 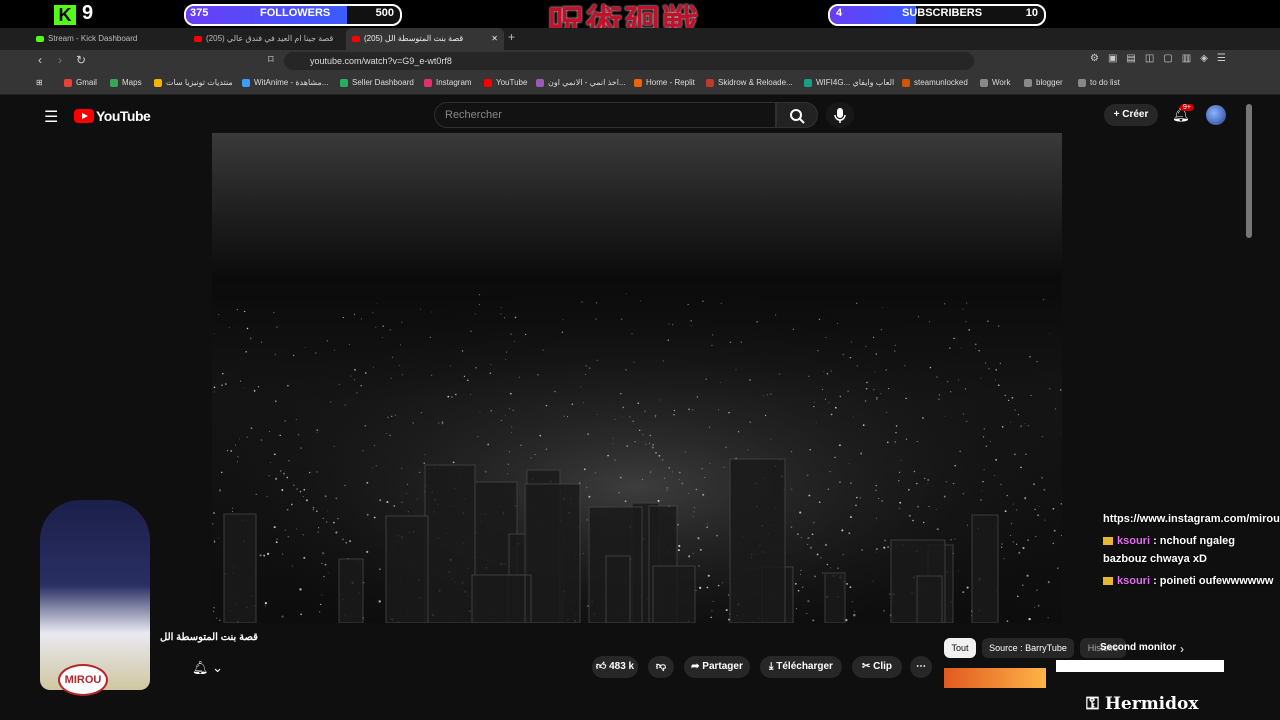 I want to click on tab-youtube-active: (205) قصة بنت المتوسطة الل ✕, so click(x=425, y=39).